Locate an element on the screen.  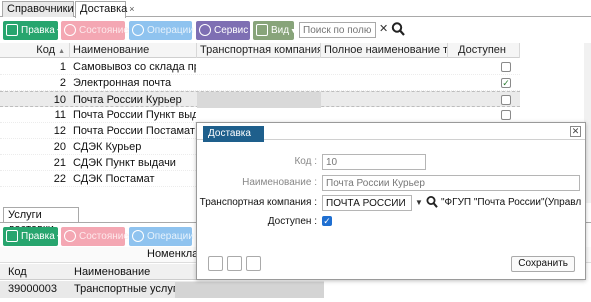
tab-directories-label: Справочники is located at coordinates (40, 9).